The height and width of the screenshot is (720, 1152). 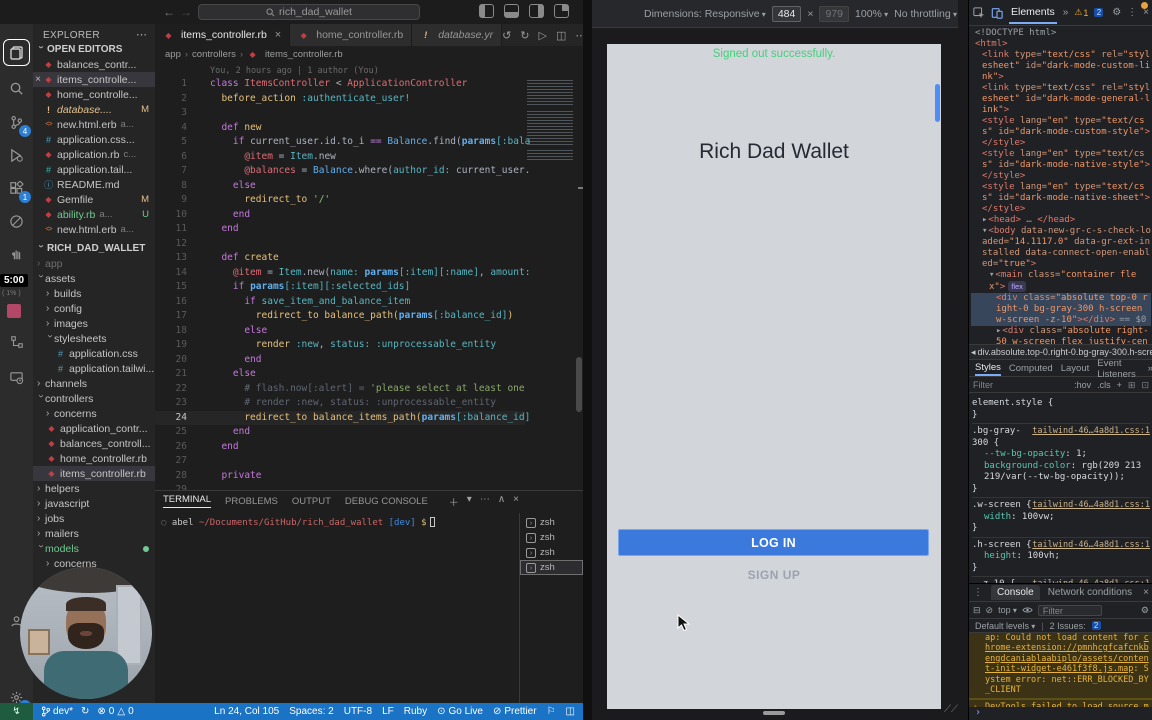 I want to click on open-editors-header: › OPEN EDITORS, so click(x=94, y=49).